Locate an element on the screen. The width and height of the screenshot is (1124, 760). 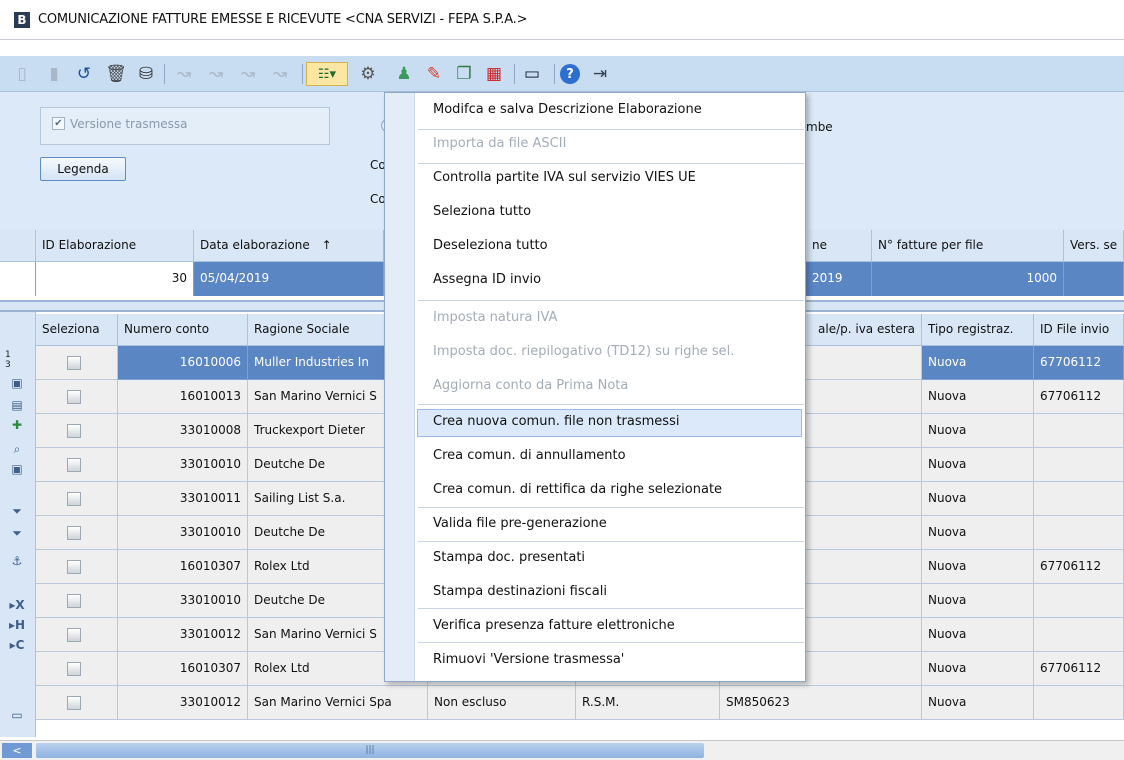
h-icon: ▸H is located at coordinates (17, 628).